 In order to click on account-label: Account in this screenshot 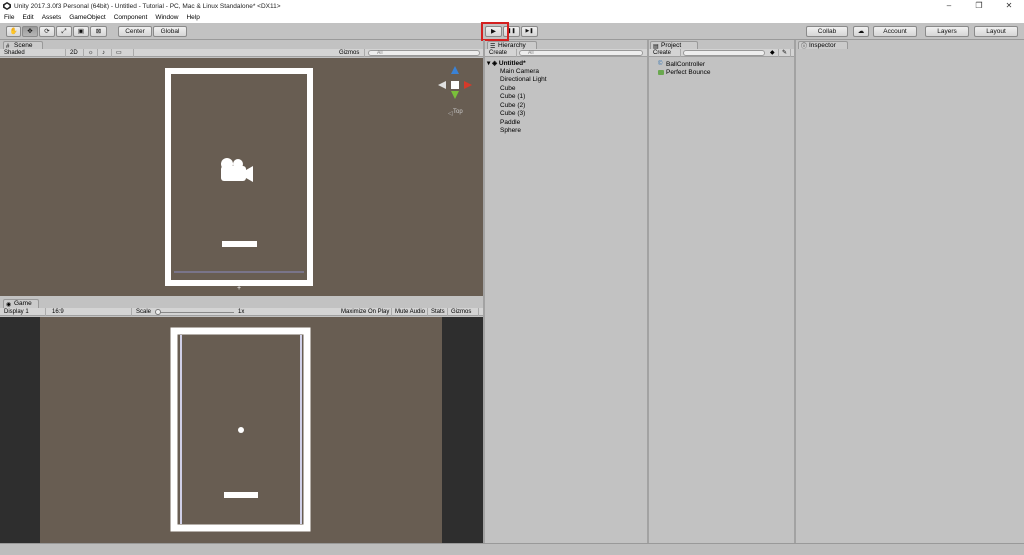, I will do `click(895, 31)`.